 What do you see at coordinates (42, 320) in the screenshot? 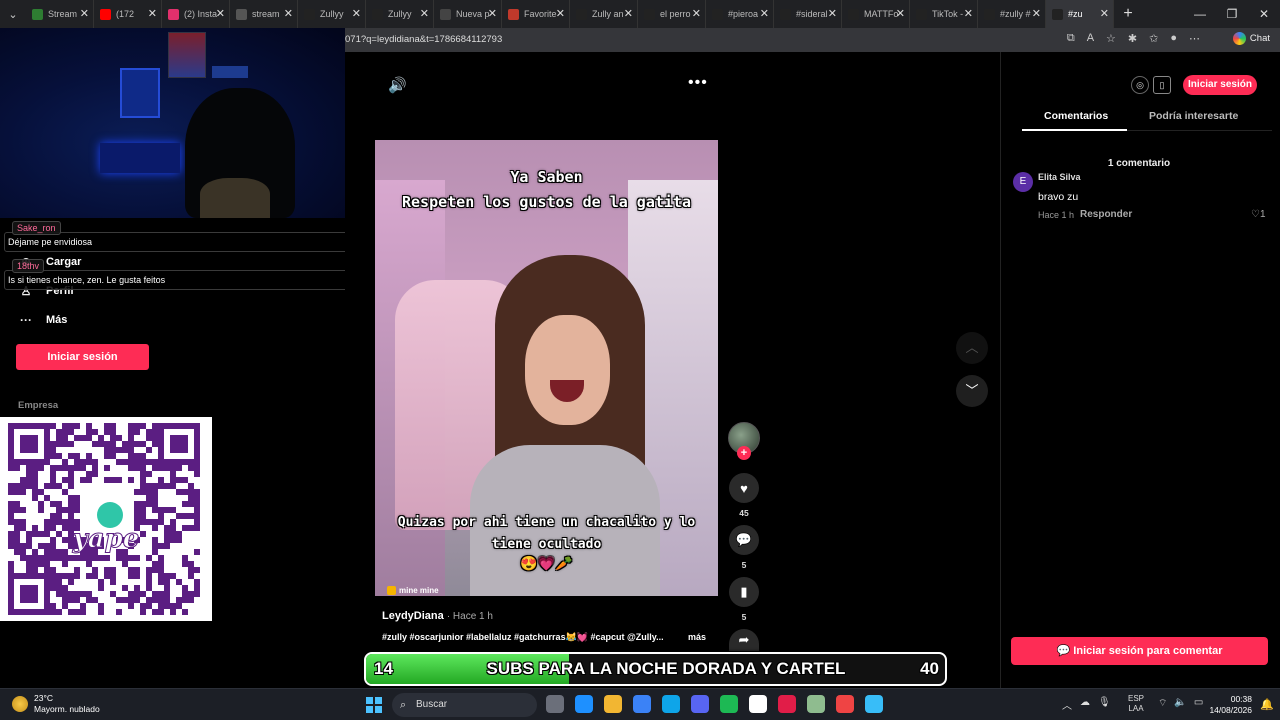
I see `sidebar-item-more: ··· Más` at bounding box center [42, 320].